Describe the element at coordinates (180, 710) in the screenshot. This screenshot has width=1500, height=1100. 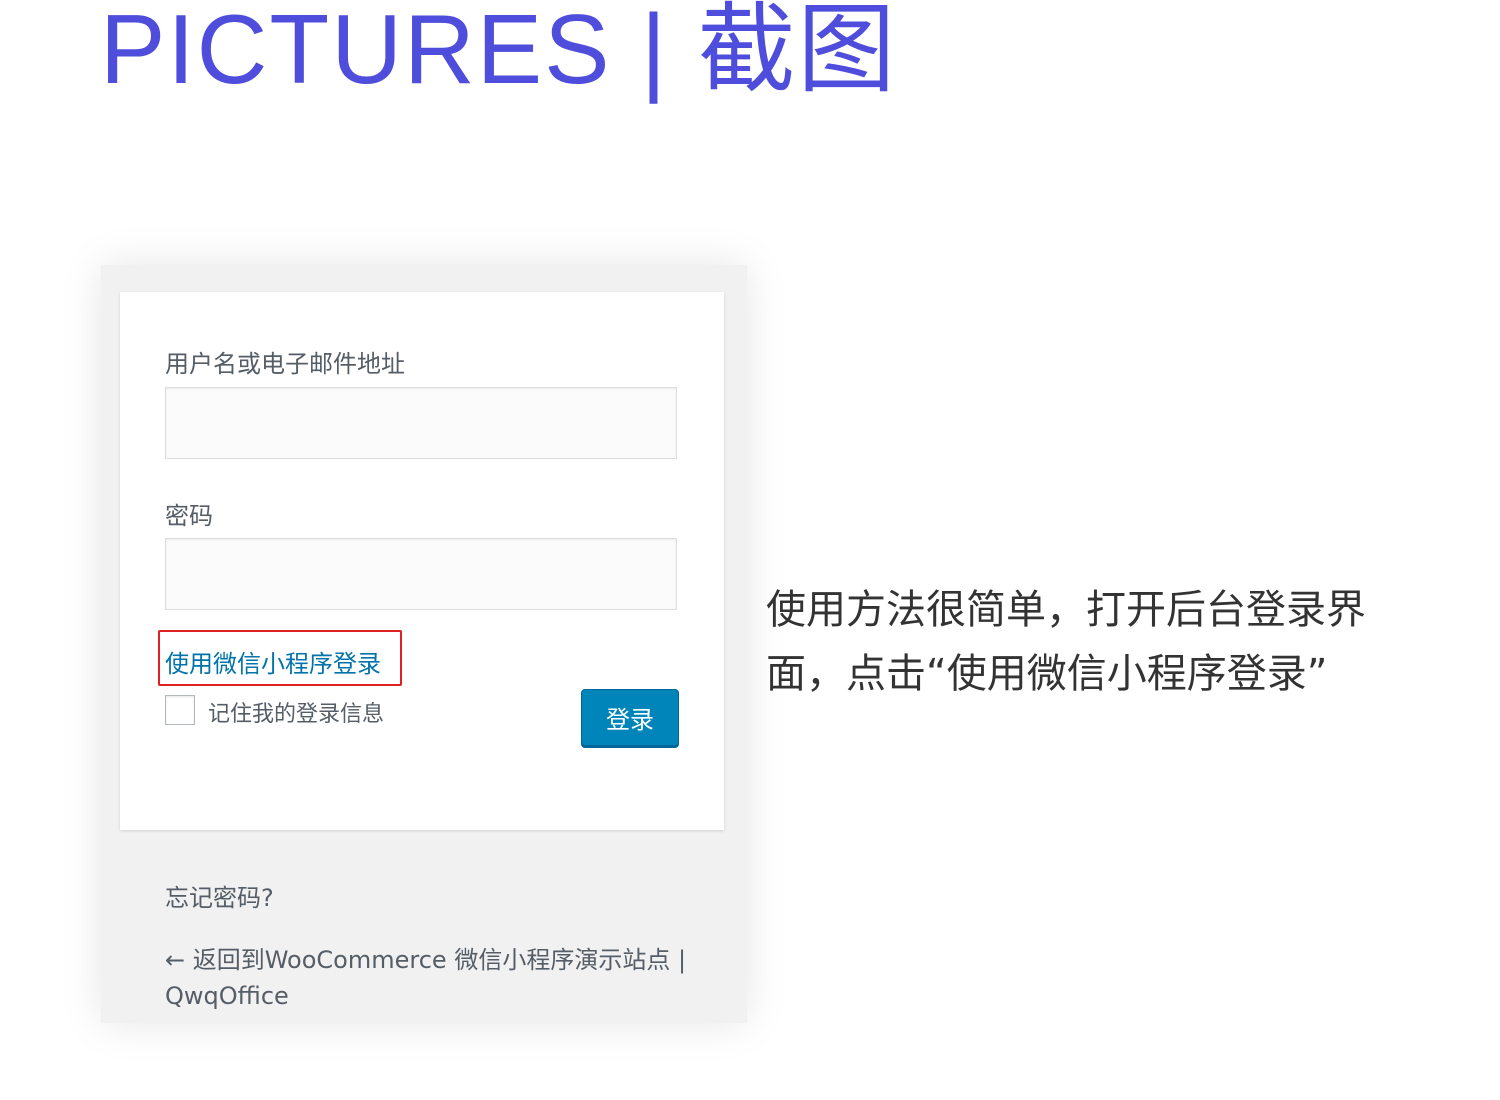
I see `remember-me-checkbox` at that location.